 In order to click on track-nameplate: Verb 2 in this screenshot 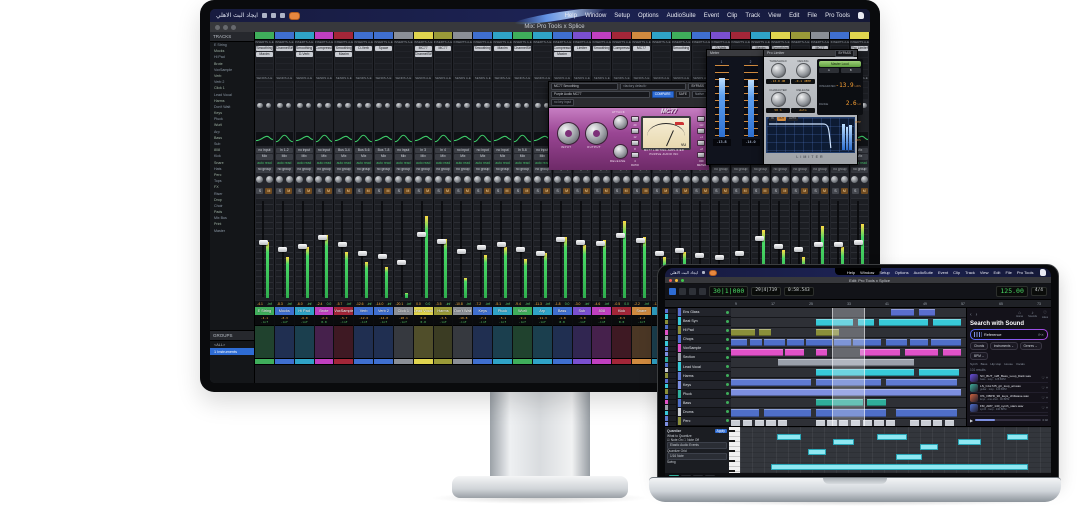, I will do `click(383, 311)`.